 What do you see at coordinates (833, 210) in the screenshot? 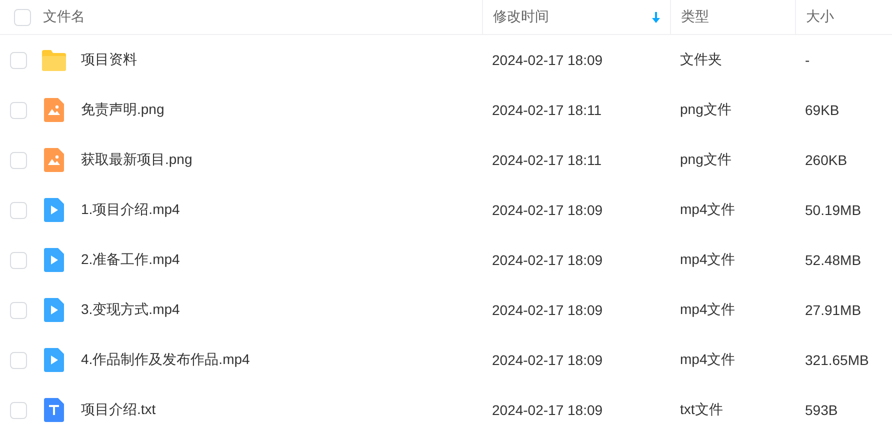
I see `file-size: 50.19MB` at bounding box center [833, 210].